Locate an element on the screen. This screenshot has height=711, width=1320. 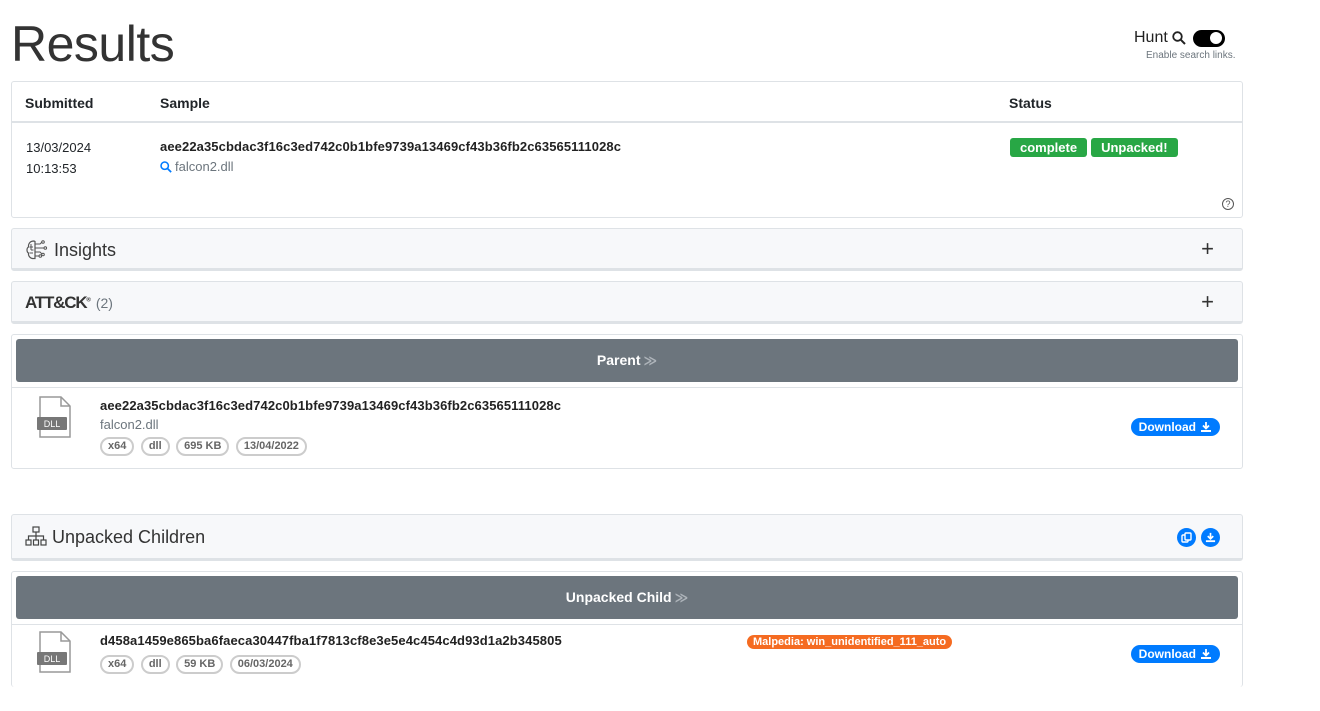
copy-icon is located at coordinates (1186, 537).